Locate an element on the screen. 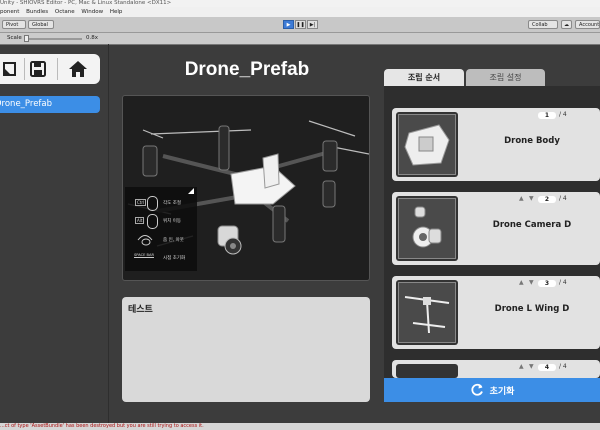 The width and height of the screenshot is (600, 430). account-button: Account is located at coordinates (587, 24).